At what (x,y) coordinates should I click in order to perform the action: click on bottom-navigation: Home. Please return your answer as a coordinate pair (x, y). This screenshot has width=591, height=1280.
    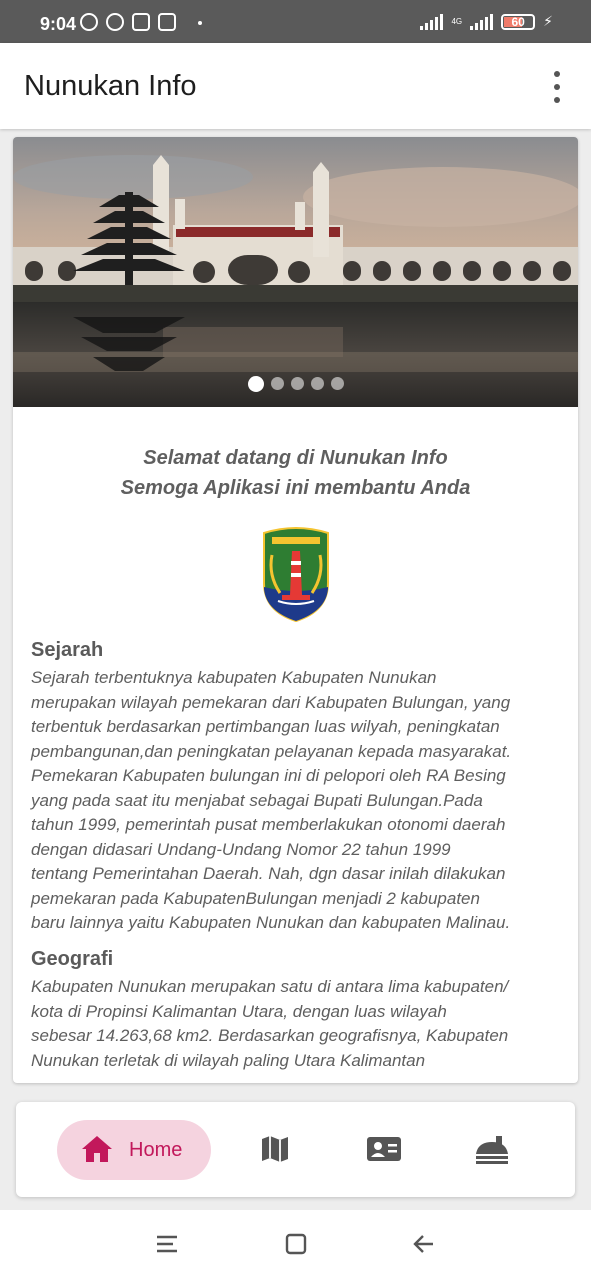
    Looking at the image, I should click on (295, 1149).